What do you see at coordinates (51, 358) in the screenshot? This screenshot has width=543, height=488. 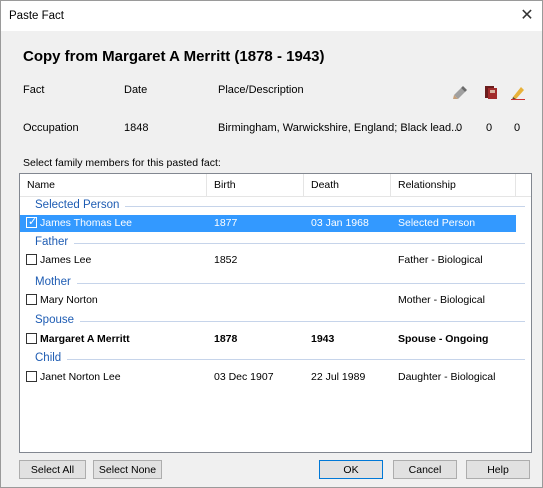 I see `group-label: Child` at bounding box center [51, 358].